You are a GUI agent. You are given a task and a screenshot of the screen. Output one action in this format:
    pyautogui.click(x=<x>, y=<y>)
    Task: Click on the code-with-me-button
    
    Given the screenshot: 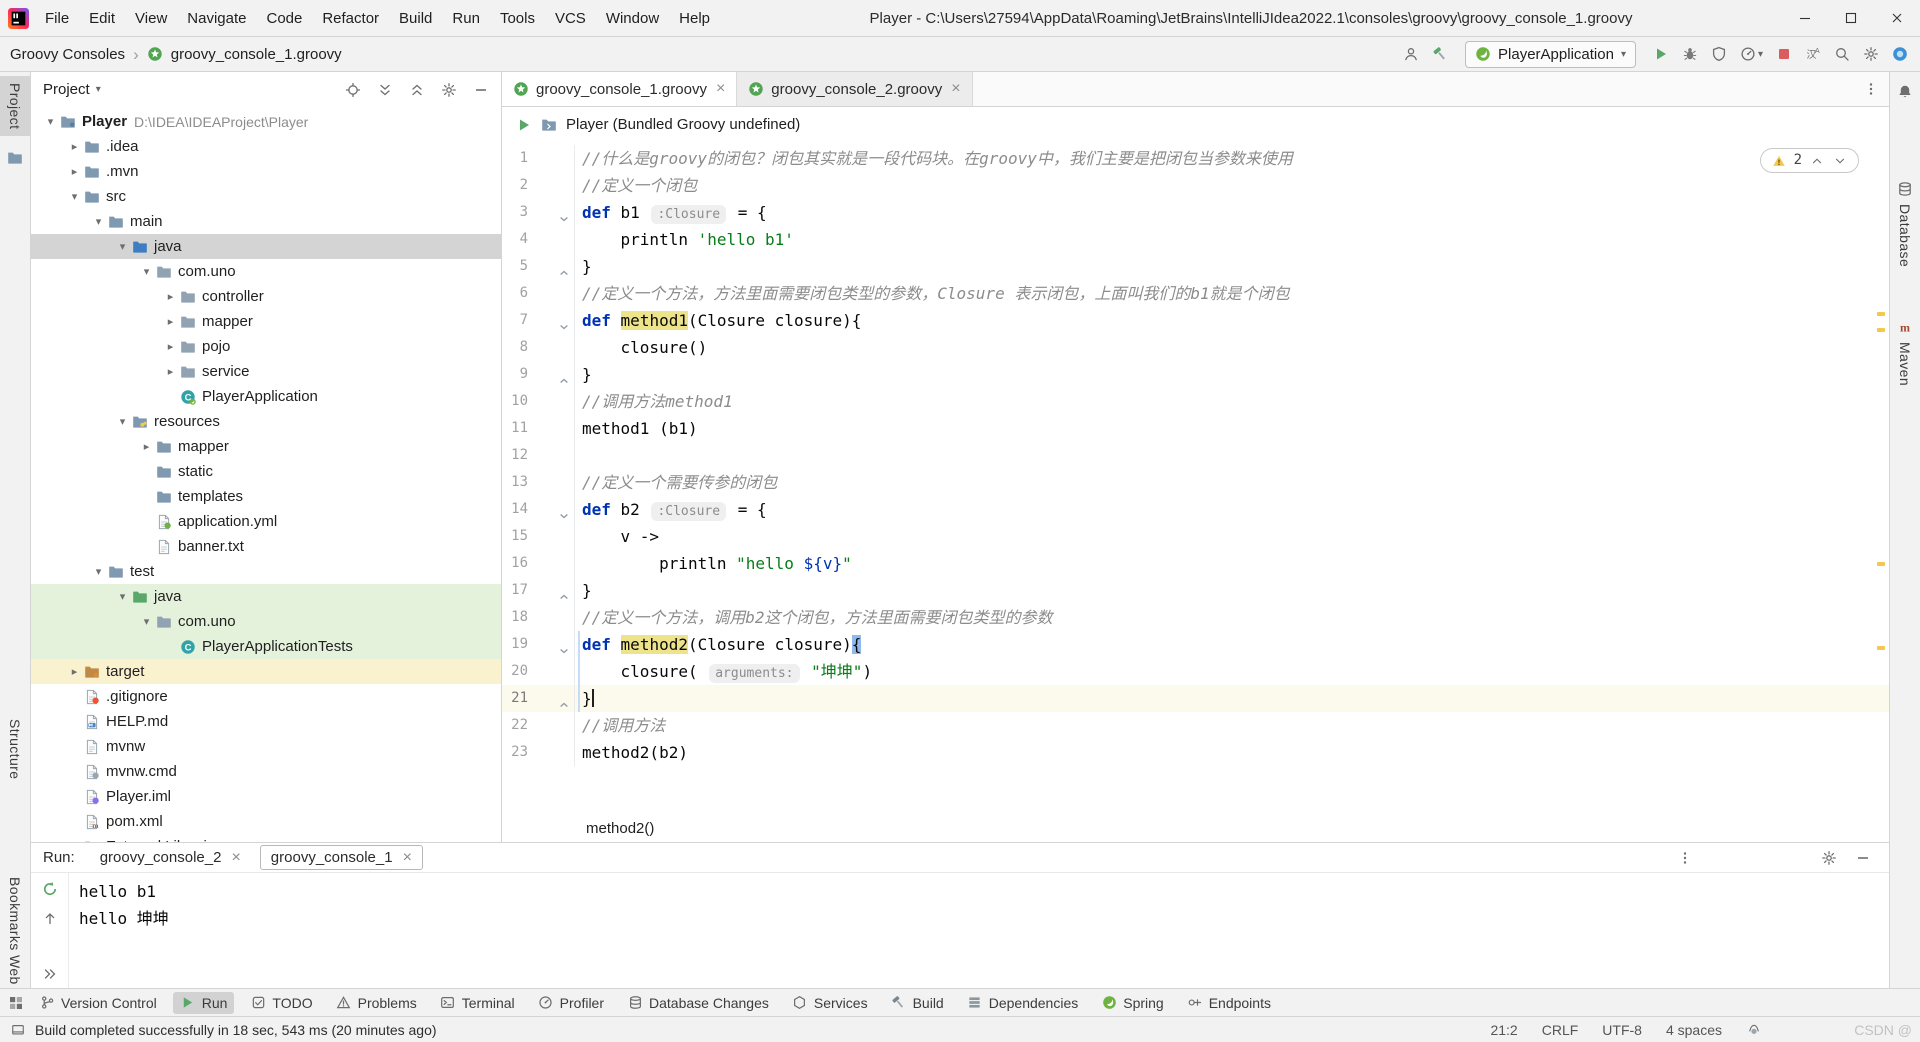 What is the action you would take?
    pyautogui.click(x=1900, y=54)
    